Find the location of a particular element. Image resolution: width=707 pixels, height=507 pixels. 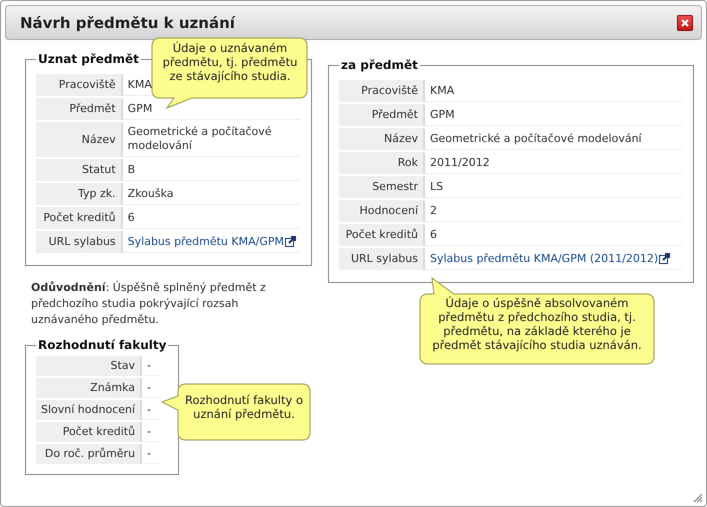

field-label: Známka is located at coordinates (89, 388).